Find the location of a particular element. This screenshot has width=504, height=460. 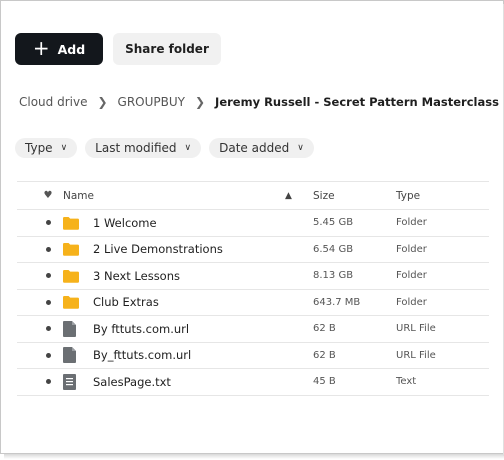

table-row: By fttuts.com.url 62 B URL File is located at coordinates (253, 329).